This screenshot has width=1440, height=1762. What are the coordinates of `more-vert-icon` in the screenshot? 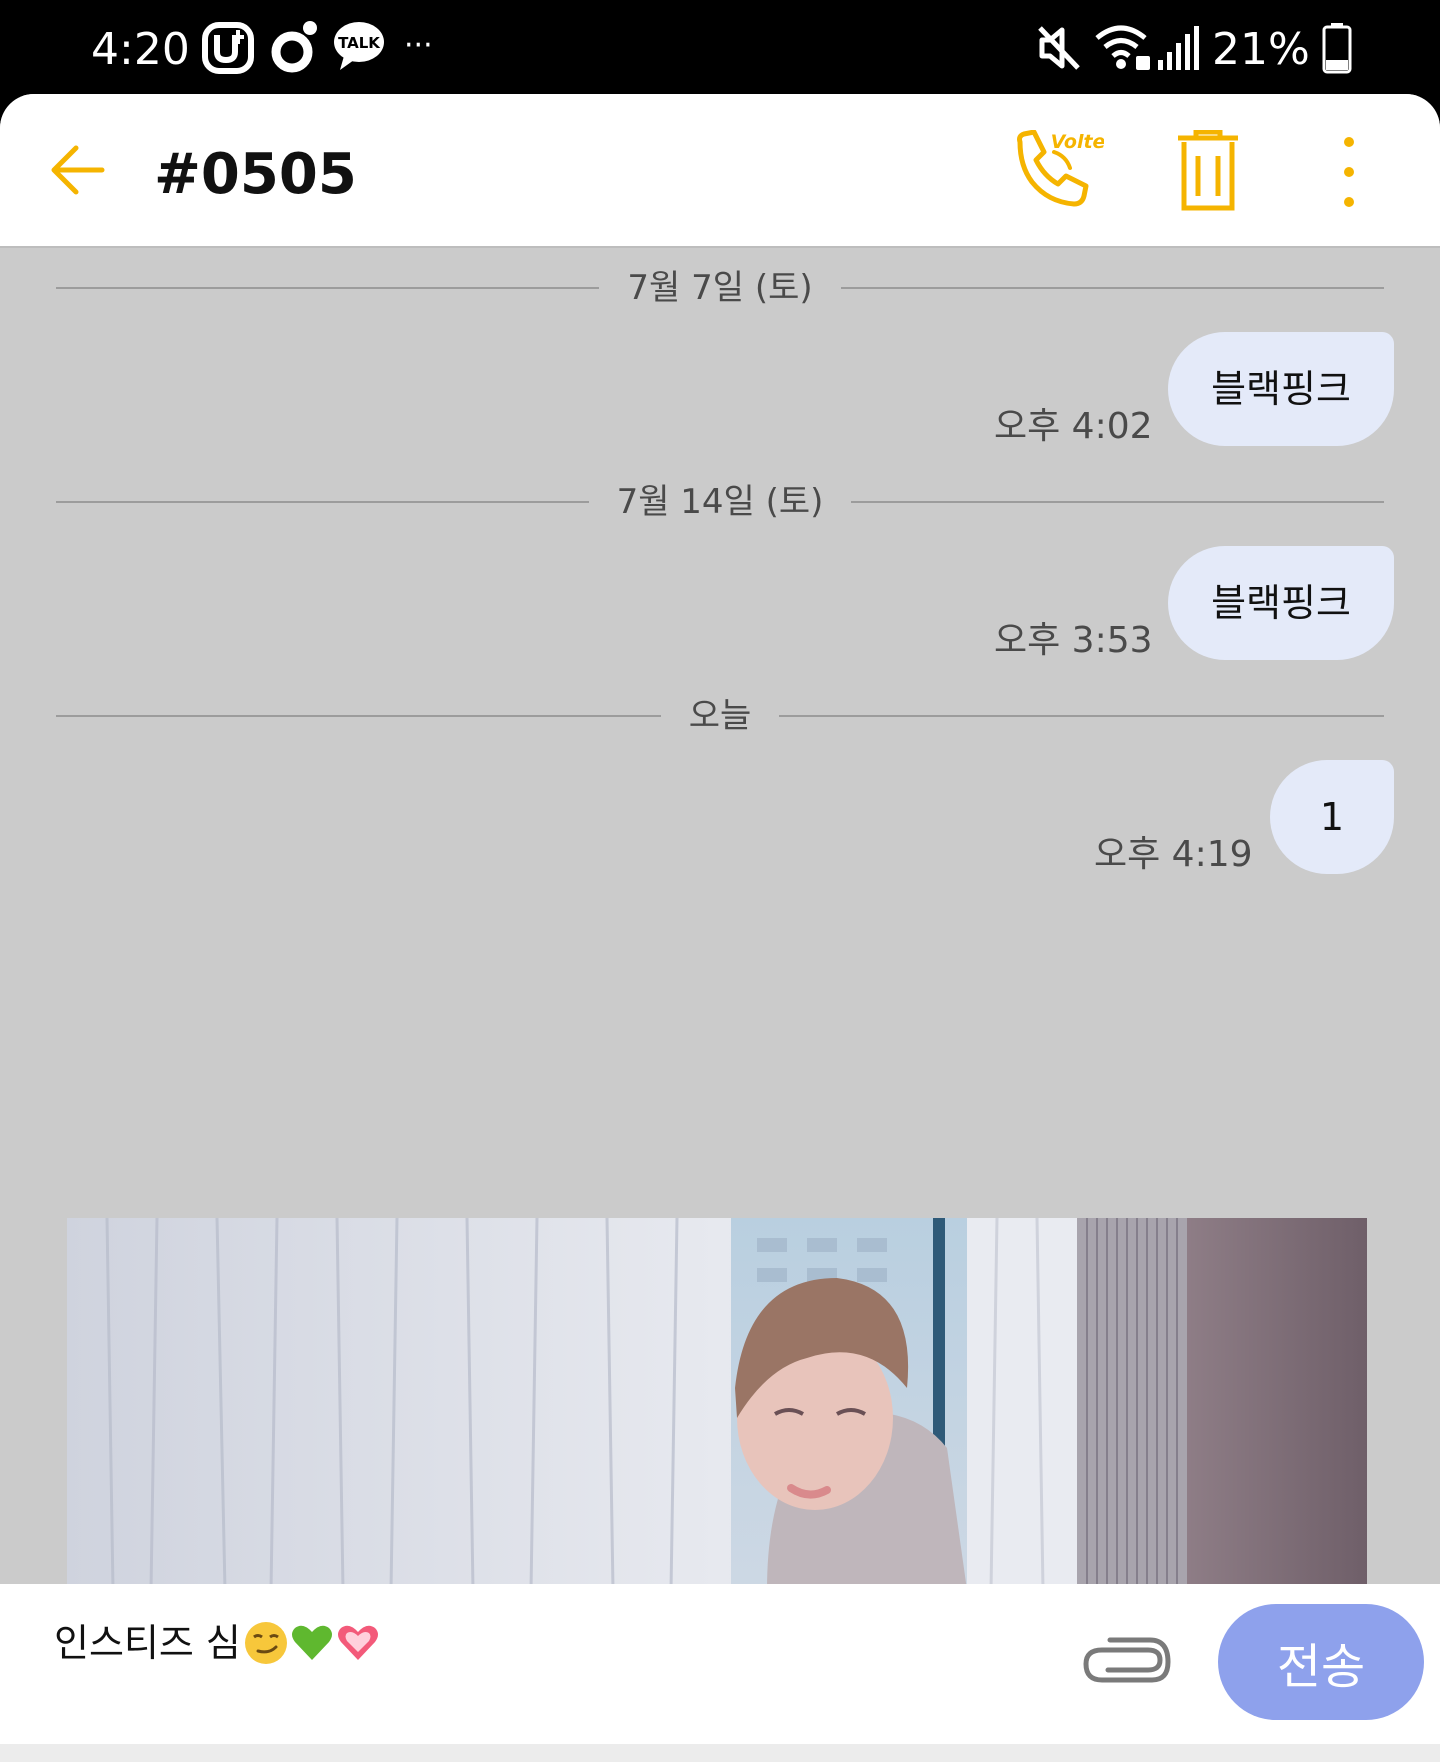 It's located at (1349, 172).